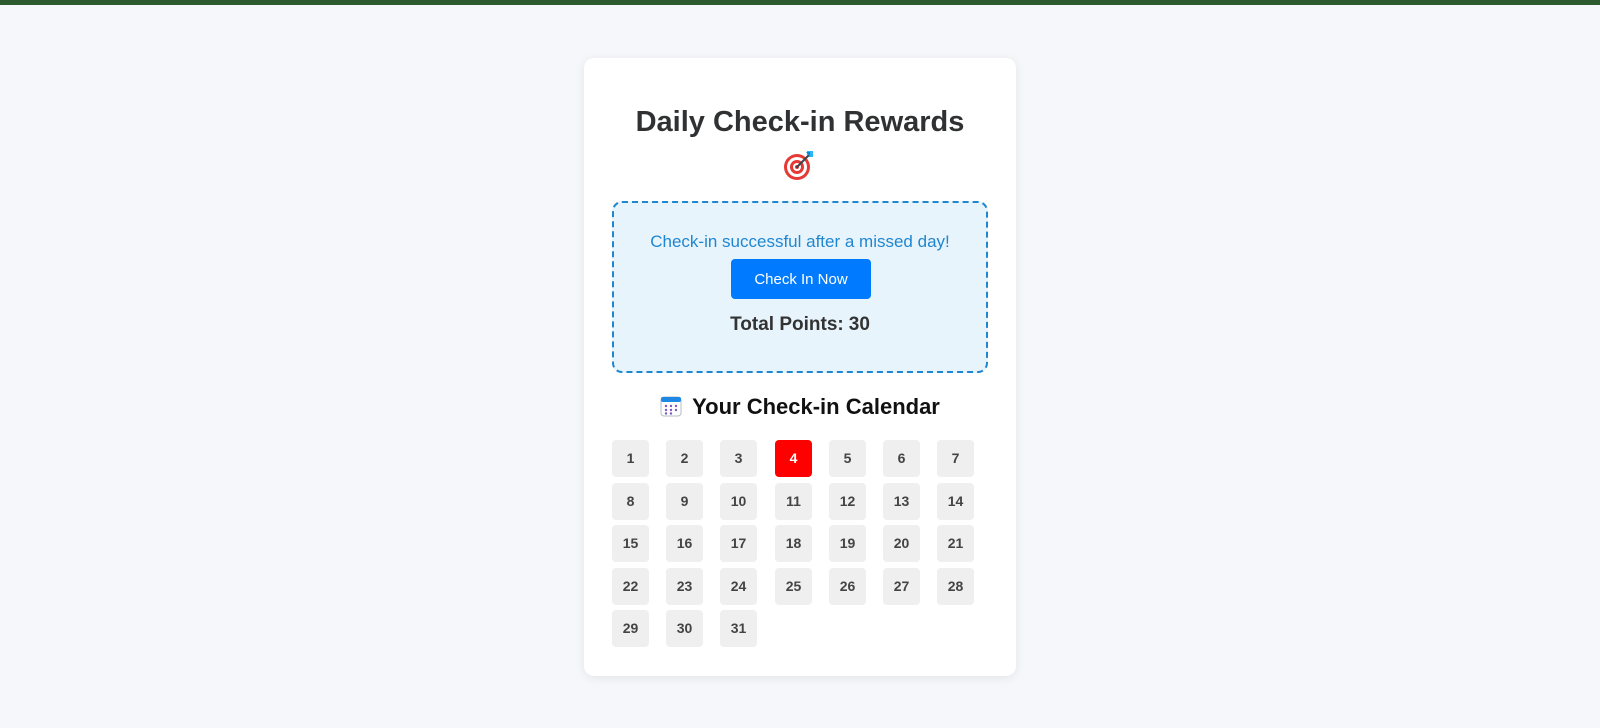 The width and height of the screenshot is (1600, 728). I want to click on calendar-day-23: 23, so click(684, 586).